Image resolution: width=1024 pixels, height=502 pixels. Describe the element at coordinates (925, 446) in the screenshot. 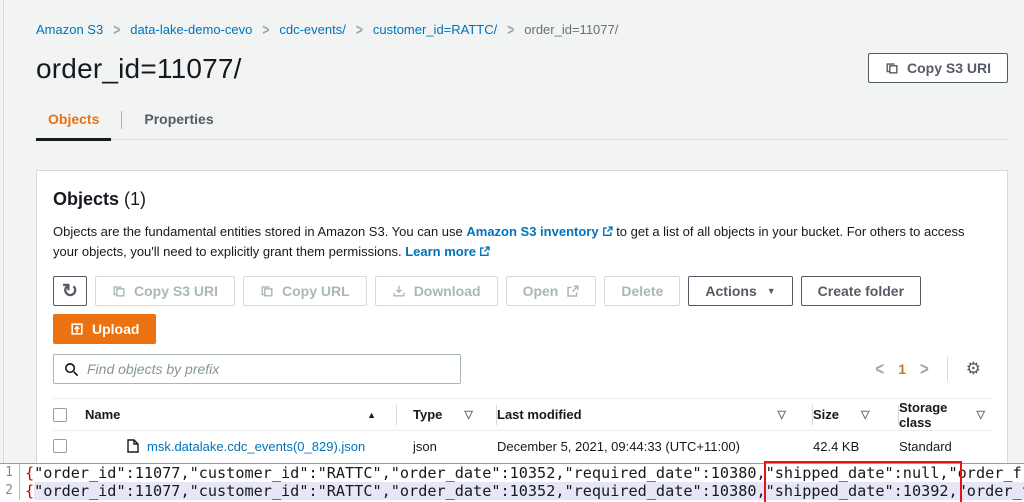

I see `object-storage-class: Standard` at that location.